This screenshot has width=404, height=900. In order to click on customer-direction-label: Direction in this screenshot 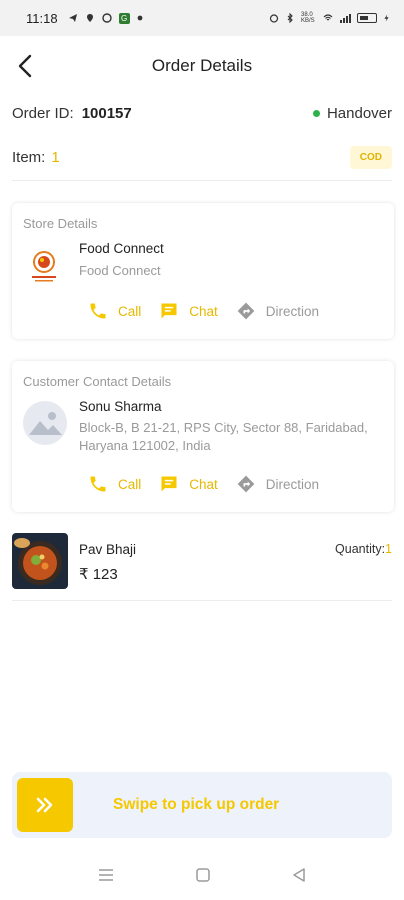, I will do `click(292, 484)`.